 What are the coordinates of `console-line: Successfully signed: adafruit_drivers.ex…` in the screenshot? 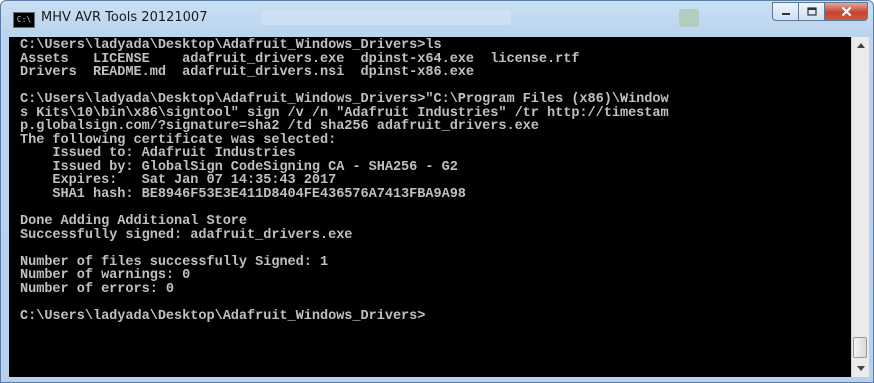 It's located at (186, 235).